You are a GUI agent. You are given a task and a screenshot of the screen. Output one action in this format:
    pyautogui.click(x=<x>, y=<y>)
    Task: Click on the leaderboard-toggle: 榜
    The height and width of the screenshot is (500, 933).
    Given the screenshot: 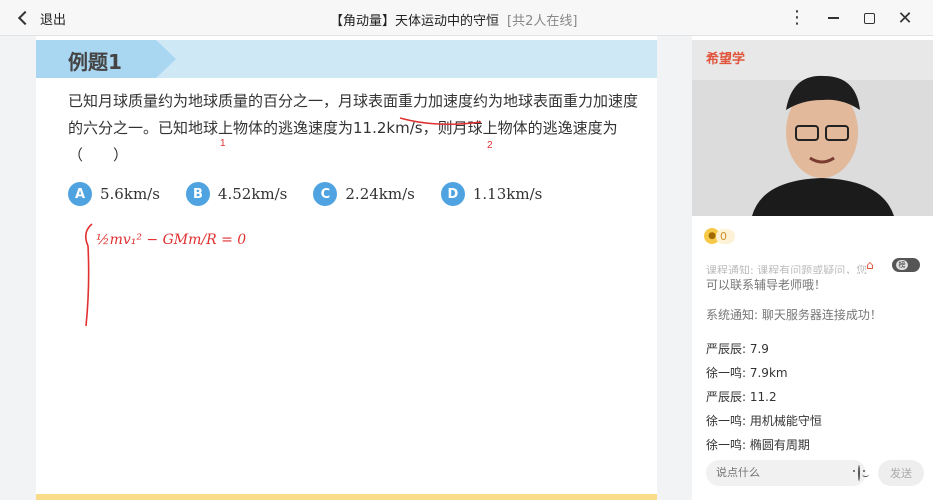 What is the action you would take?
    pyautogui.click(x=906, y=265)
    